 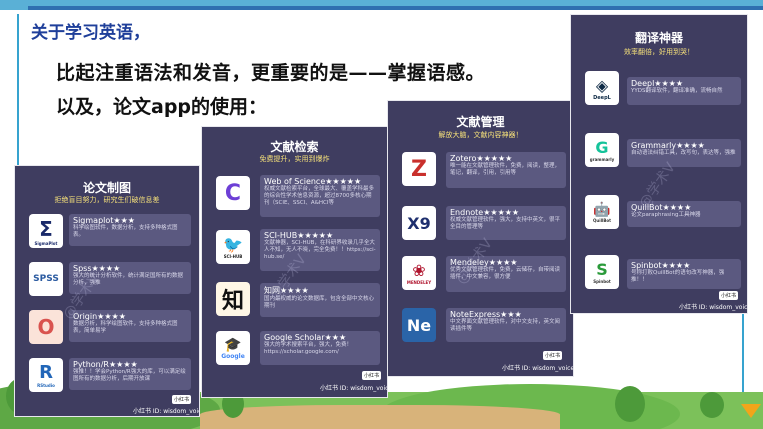 What do you see at coordinates (319, 302) in the screenshot?
I see `item-desc: 国内最权威的论文数据库，包含全部中文核心期刊` at bounding box center [319, 302].